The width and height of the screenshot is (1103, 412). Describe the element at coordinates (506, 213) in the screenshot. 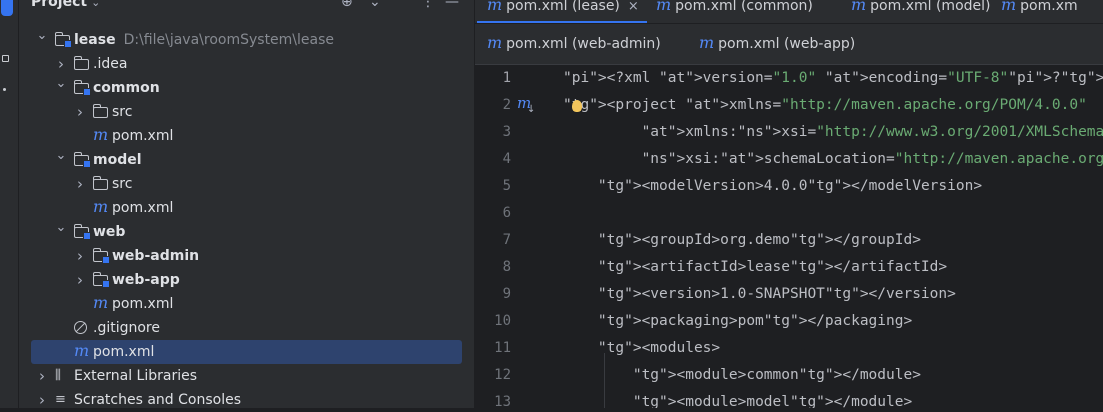

I see `line-number: 6` at that location.